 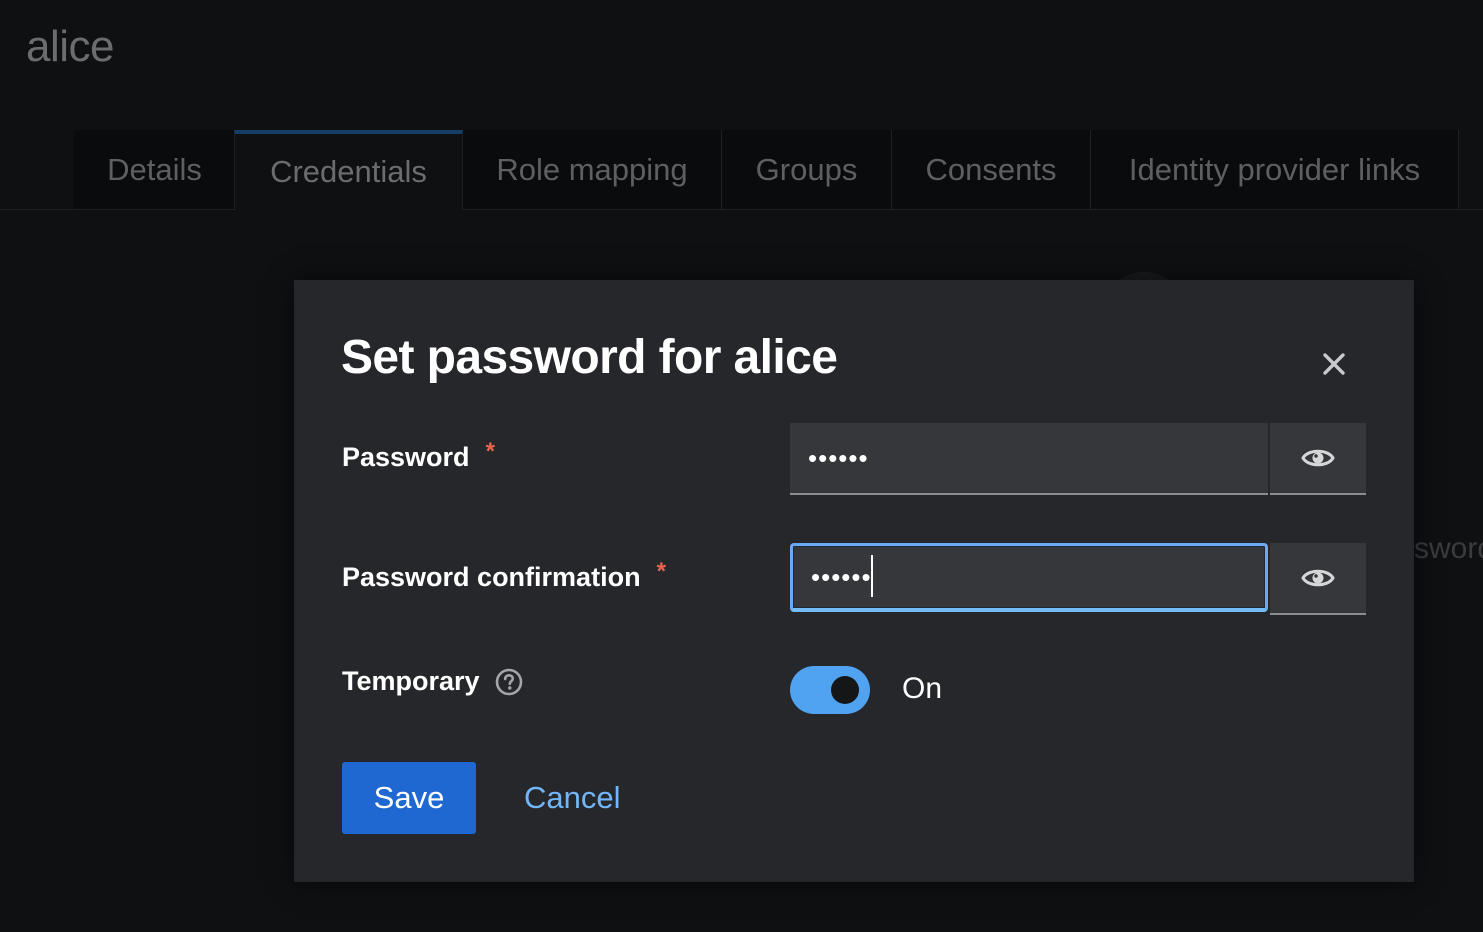 I want to click on password-label-text: Password, so click(x=406, y=457).